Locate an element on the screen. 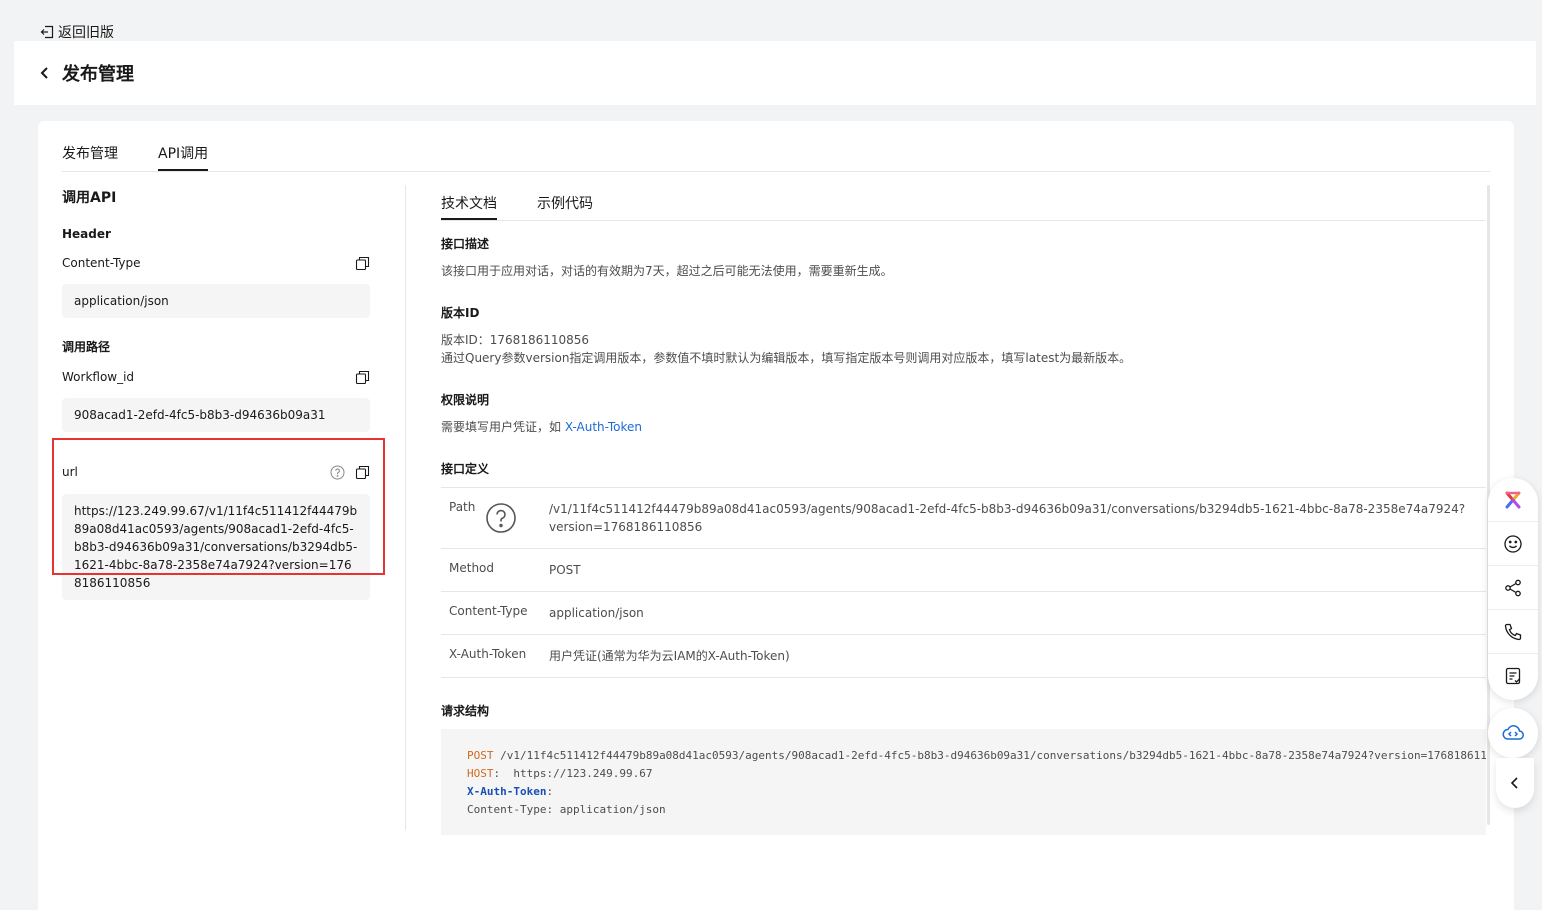 The height and width of the screenshot is (910, 1542). version-title: 版本ID is located at coordinates (460, 313).